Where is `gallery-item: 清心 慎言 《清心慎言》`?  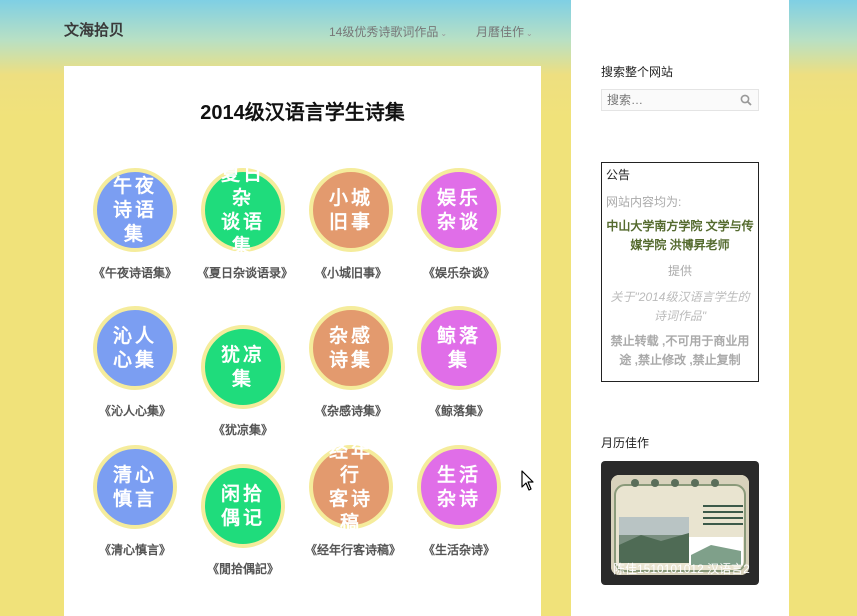 gallery-item: 清心 慎言 《清心慎言》 is located at coordinates (135, 502).